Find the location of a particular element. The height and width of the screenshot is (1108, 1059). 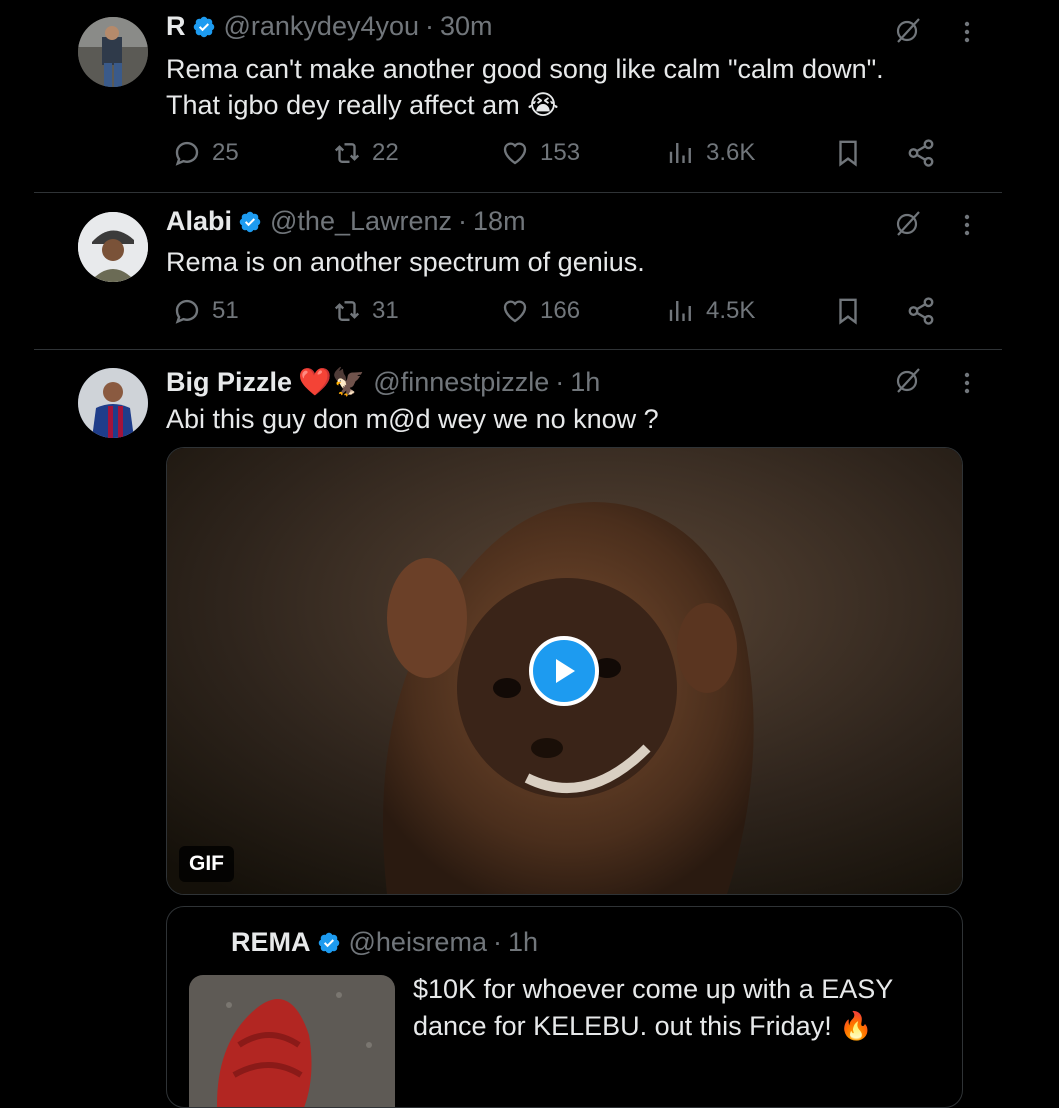

display-name: R is located at coordinates (176, 26).